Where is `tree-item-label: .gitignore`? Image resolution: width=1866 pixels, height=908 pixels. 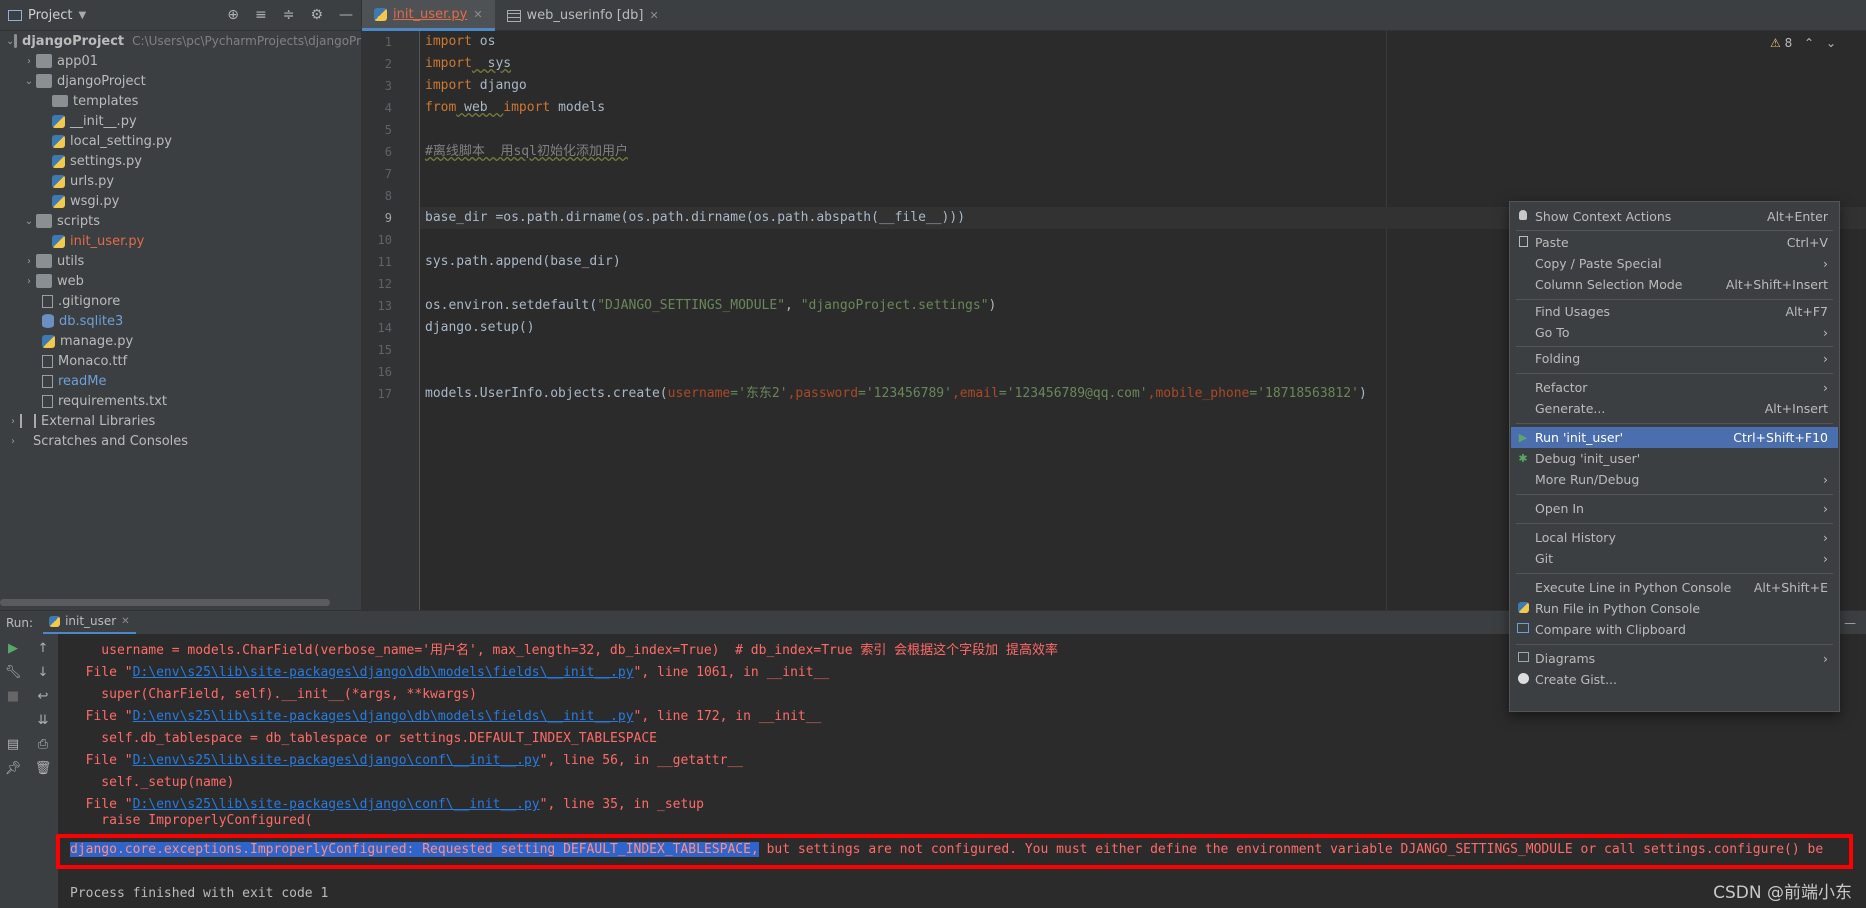 tree-item-label: .gitignore is located at coordinates (89, 301).